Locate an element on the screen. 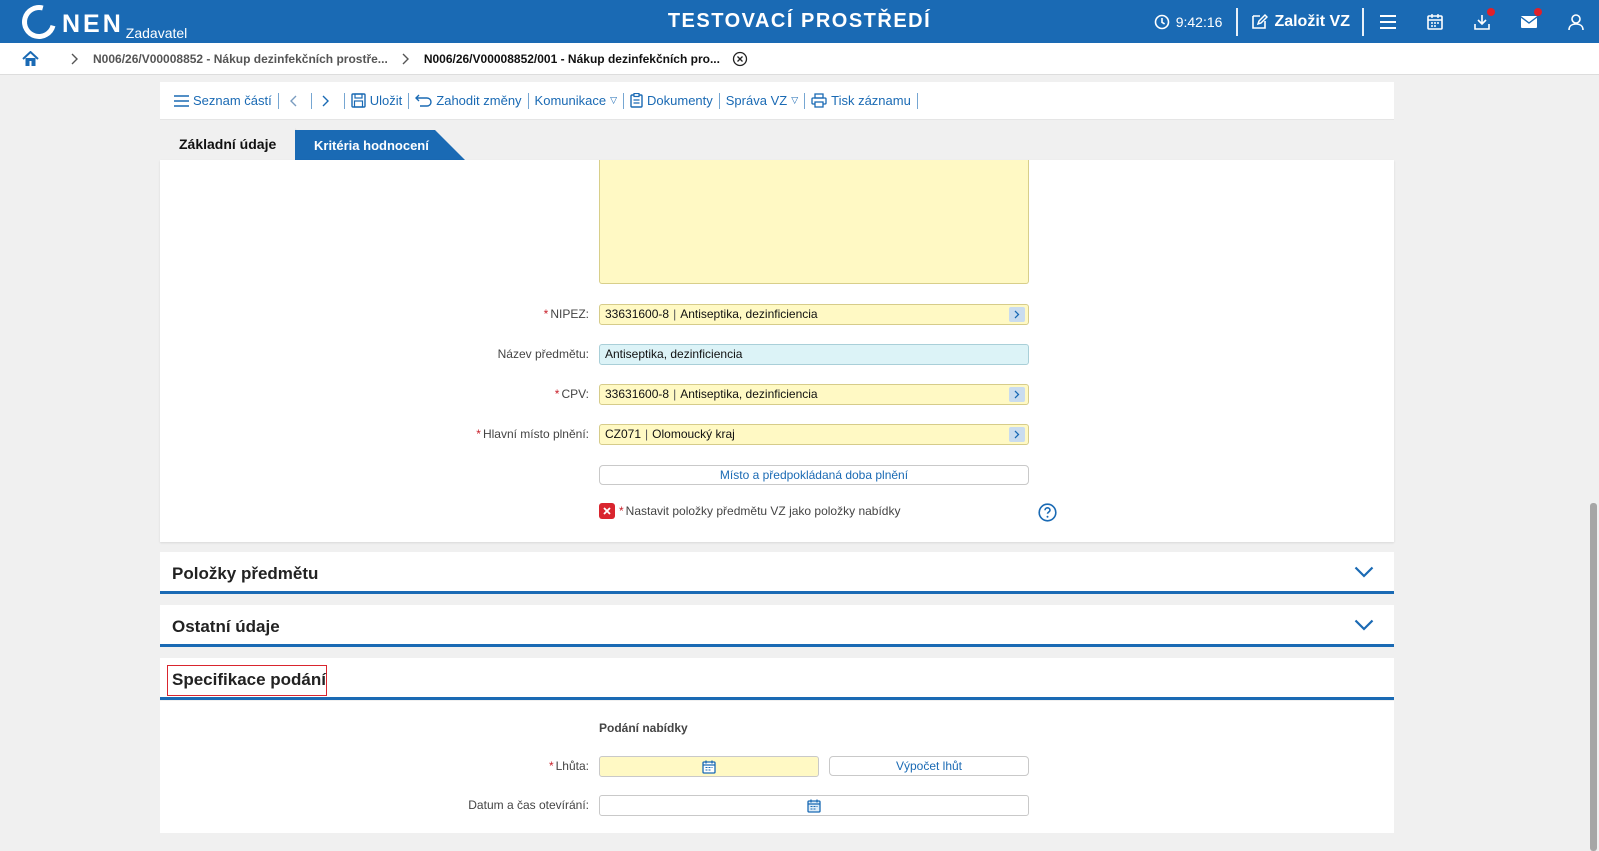  user-profile-button is located at coordinates (1575, 21).